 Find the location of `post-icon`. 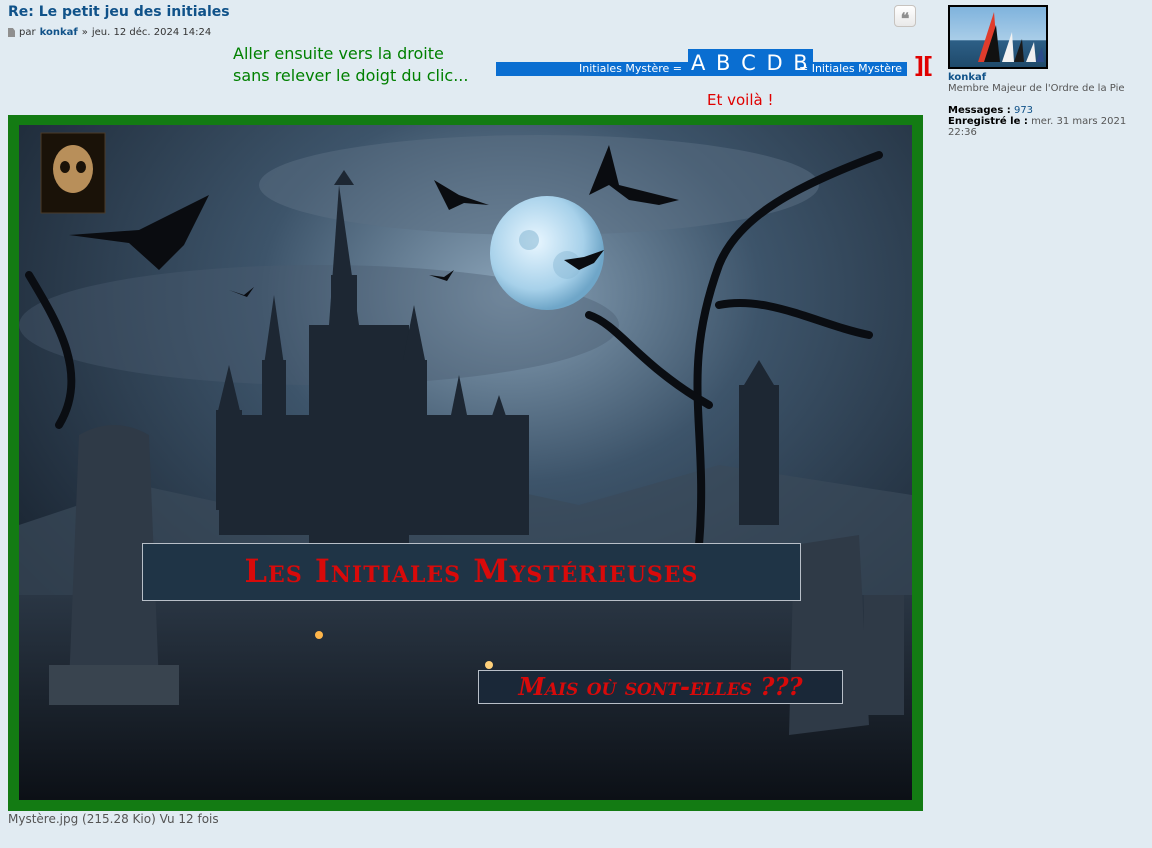

post-icon is located at coordinates (11, 32).